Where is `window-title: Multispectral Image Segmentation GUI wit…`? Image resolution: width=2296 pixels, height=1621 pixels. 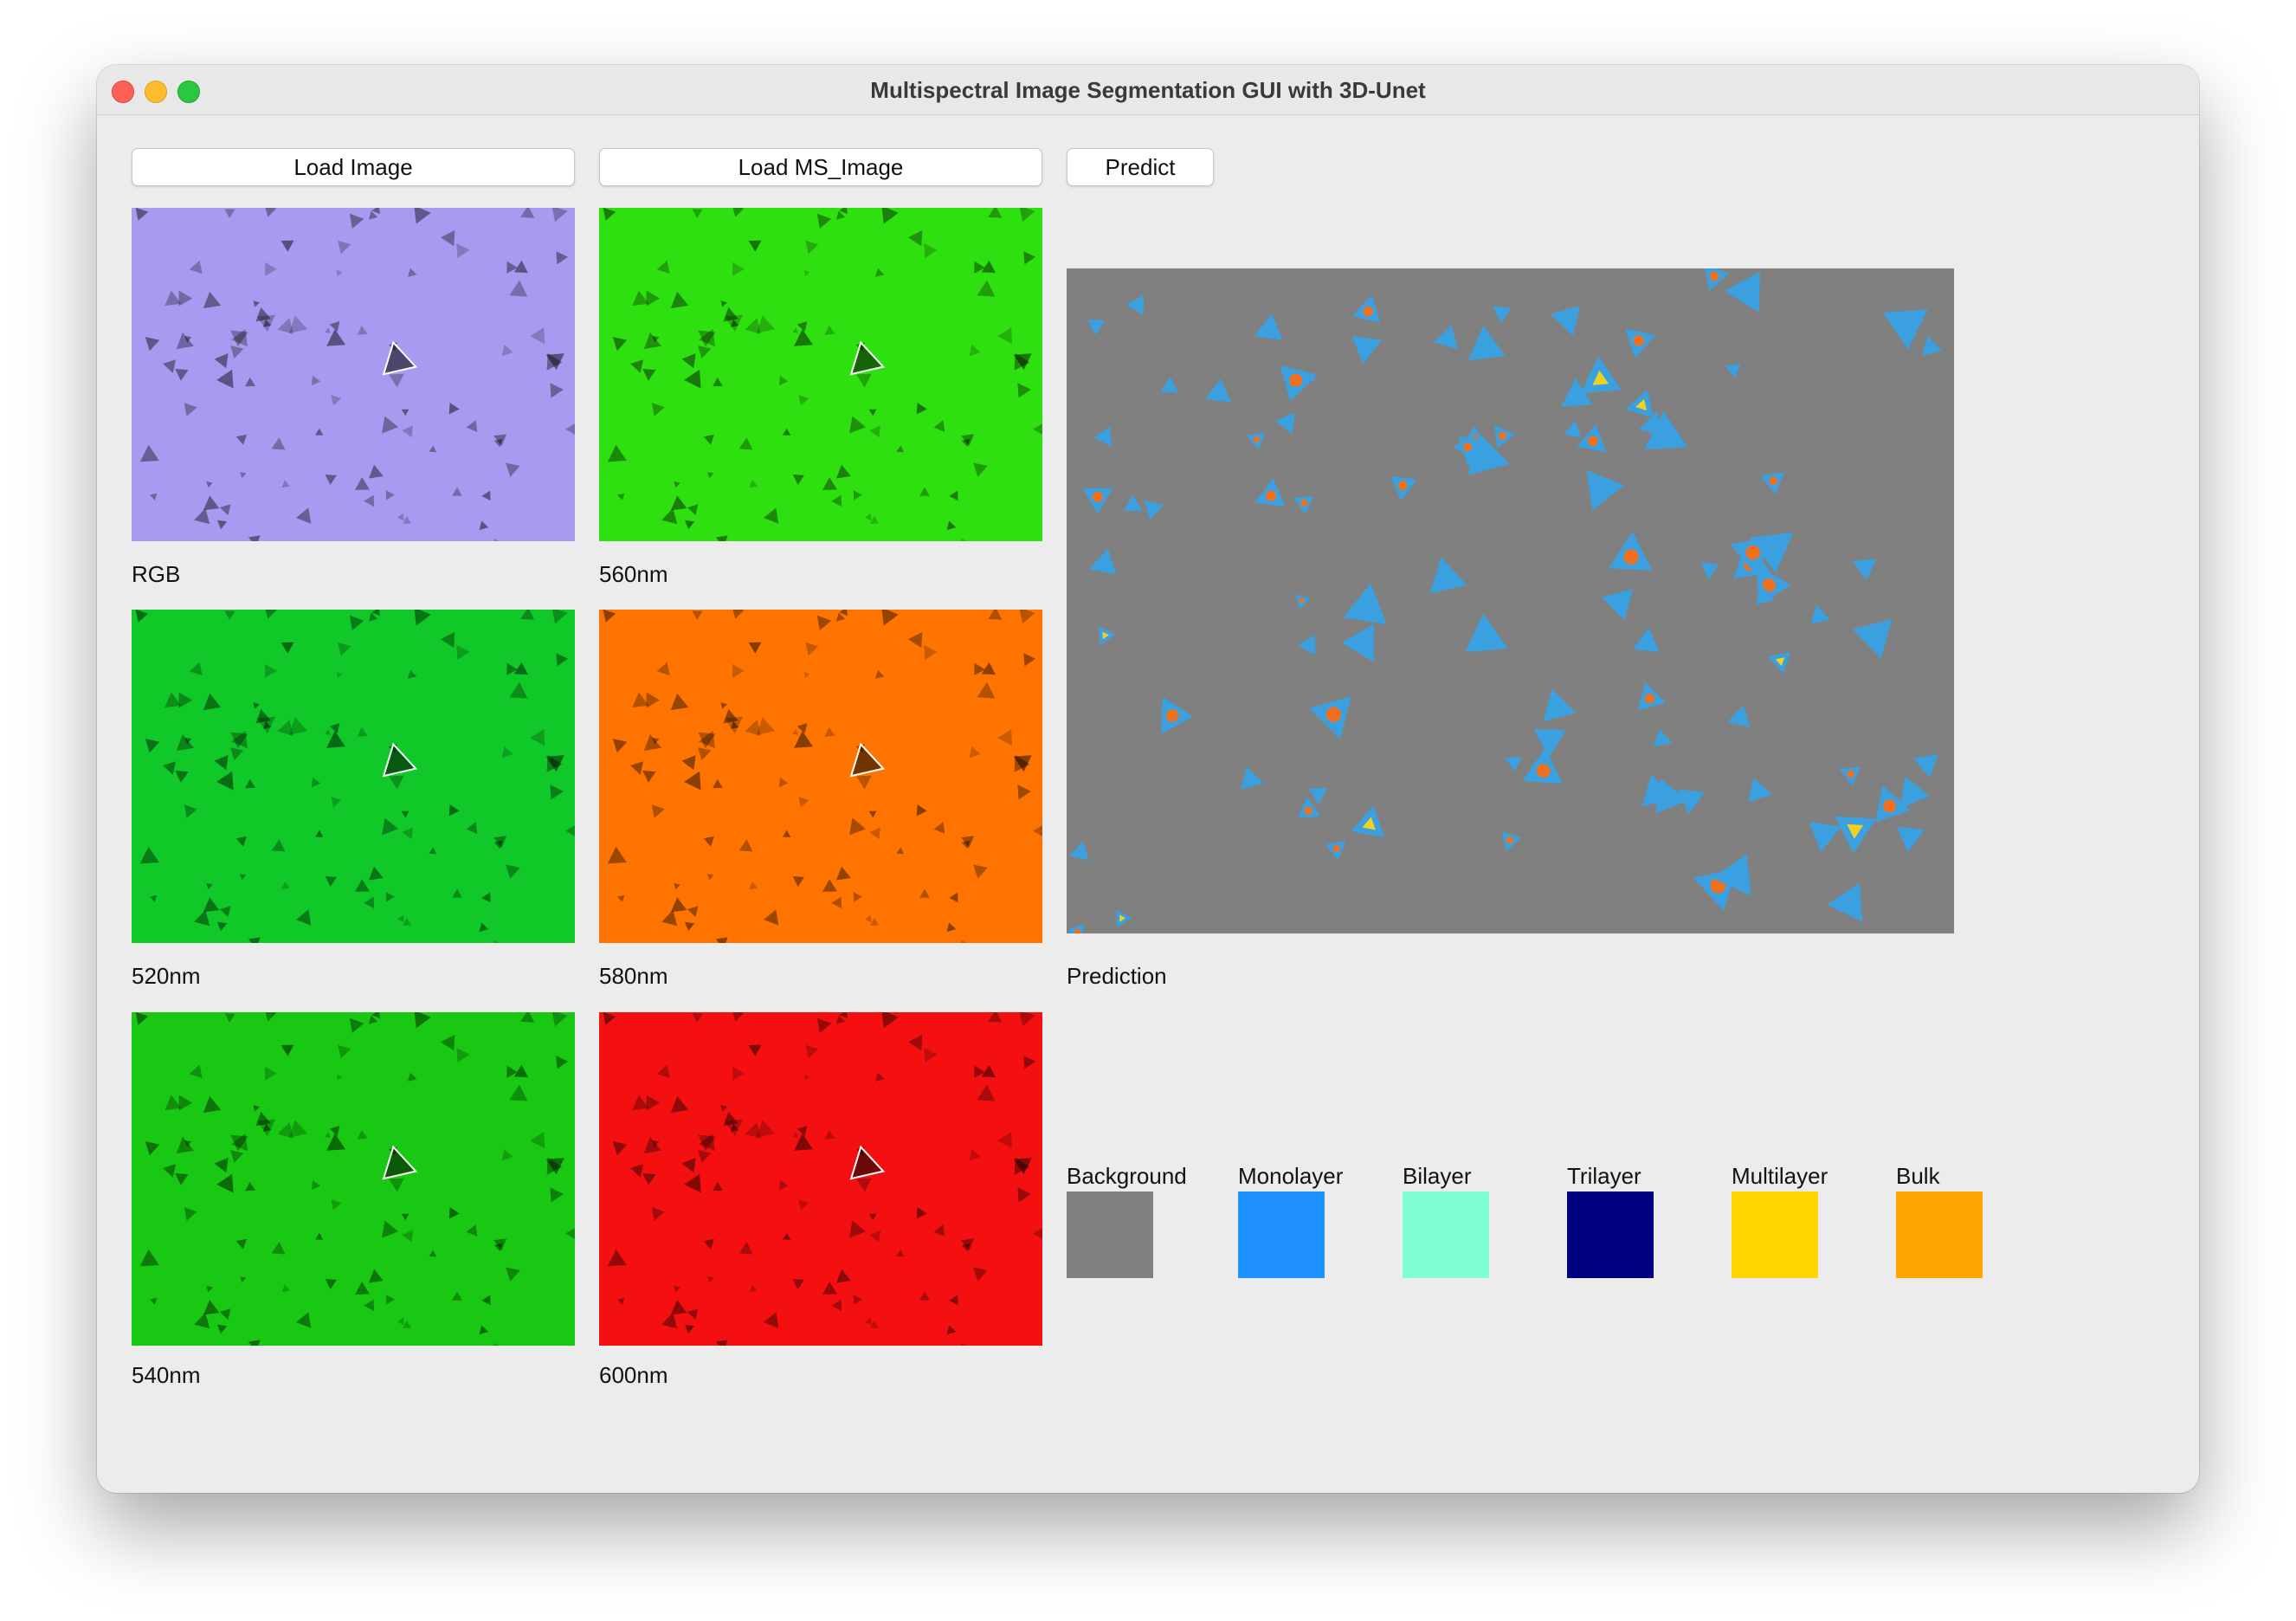 window-title: Multispectral Image Segmentation GUI wit… is located at coordinates (1148, 90).